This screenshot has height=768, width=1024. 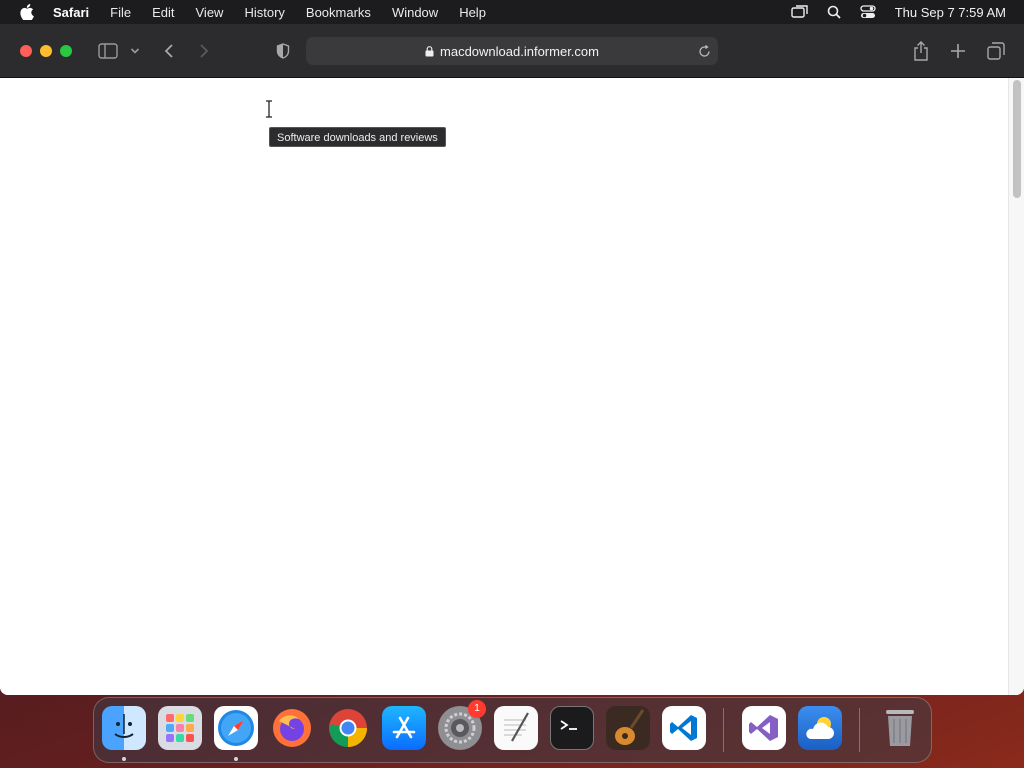 I want to click on new-tab-icon, so click(x=958, y=51).